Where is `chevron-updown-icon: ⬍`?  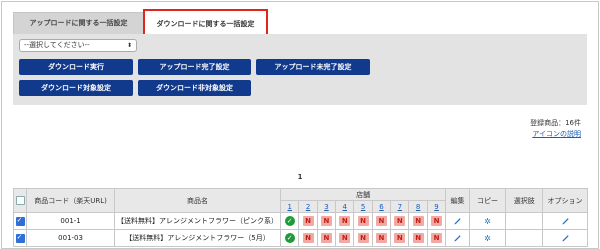 chevron-updown-icon: ⬍ is located at coordinates (129, 45).